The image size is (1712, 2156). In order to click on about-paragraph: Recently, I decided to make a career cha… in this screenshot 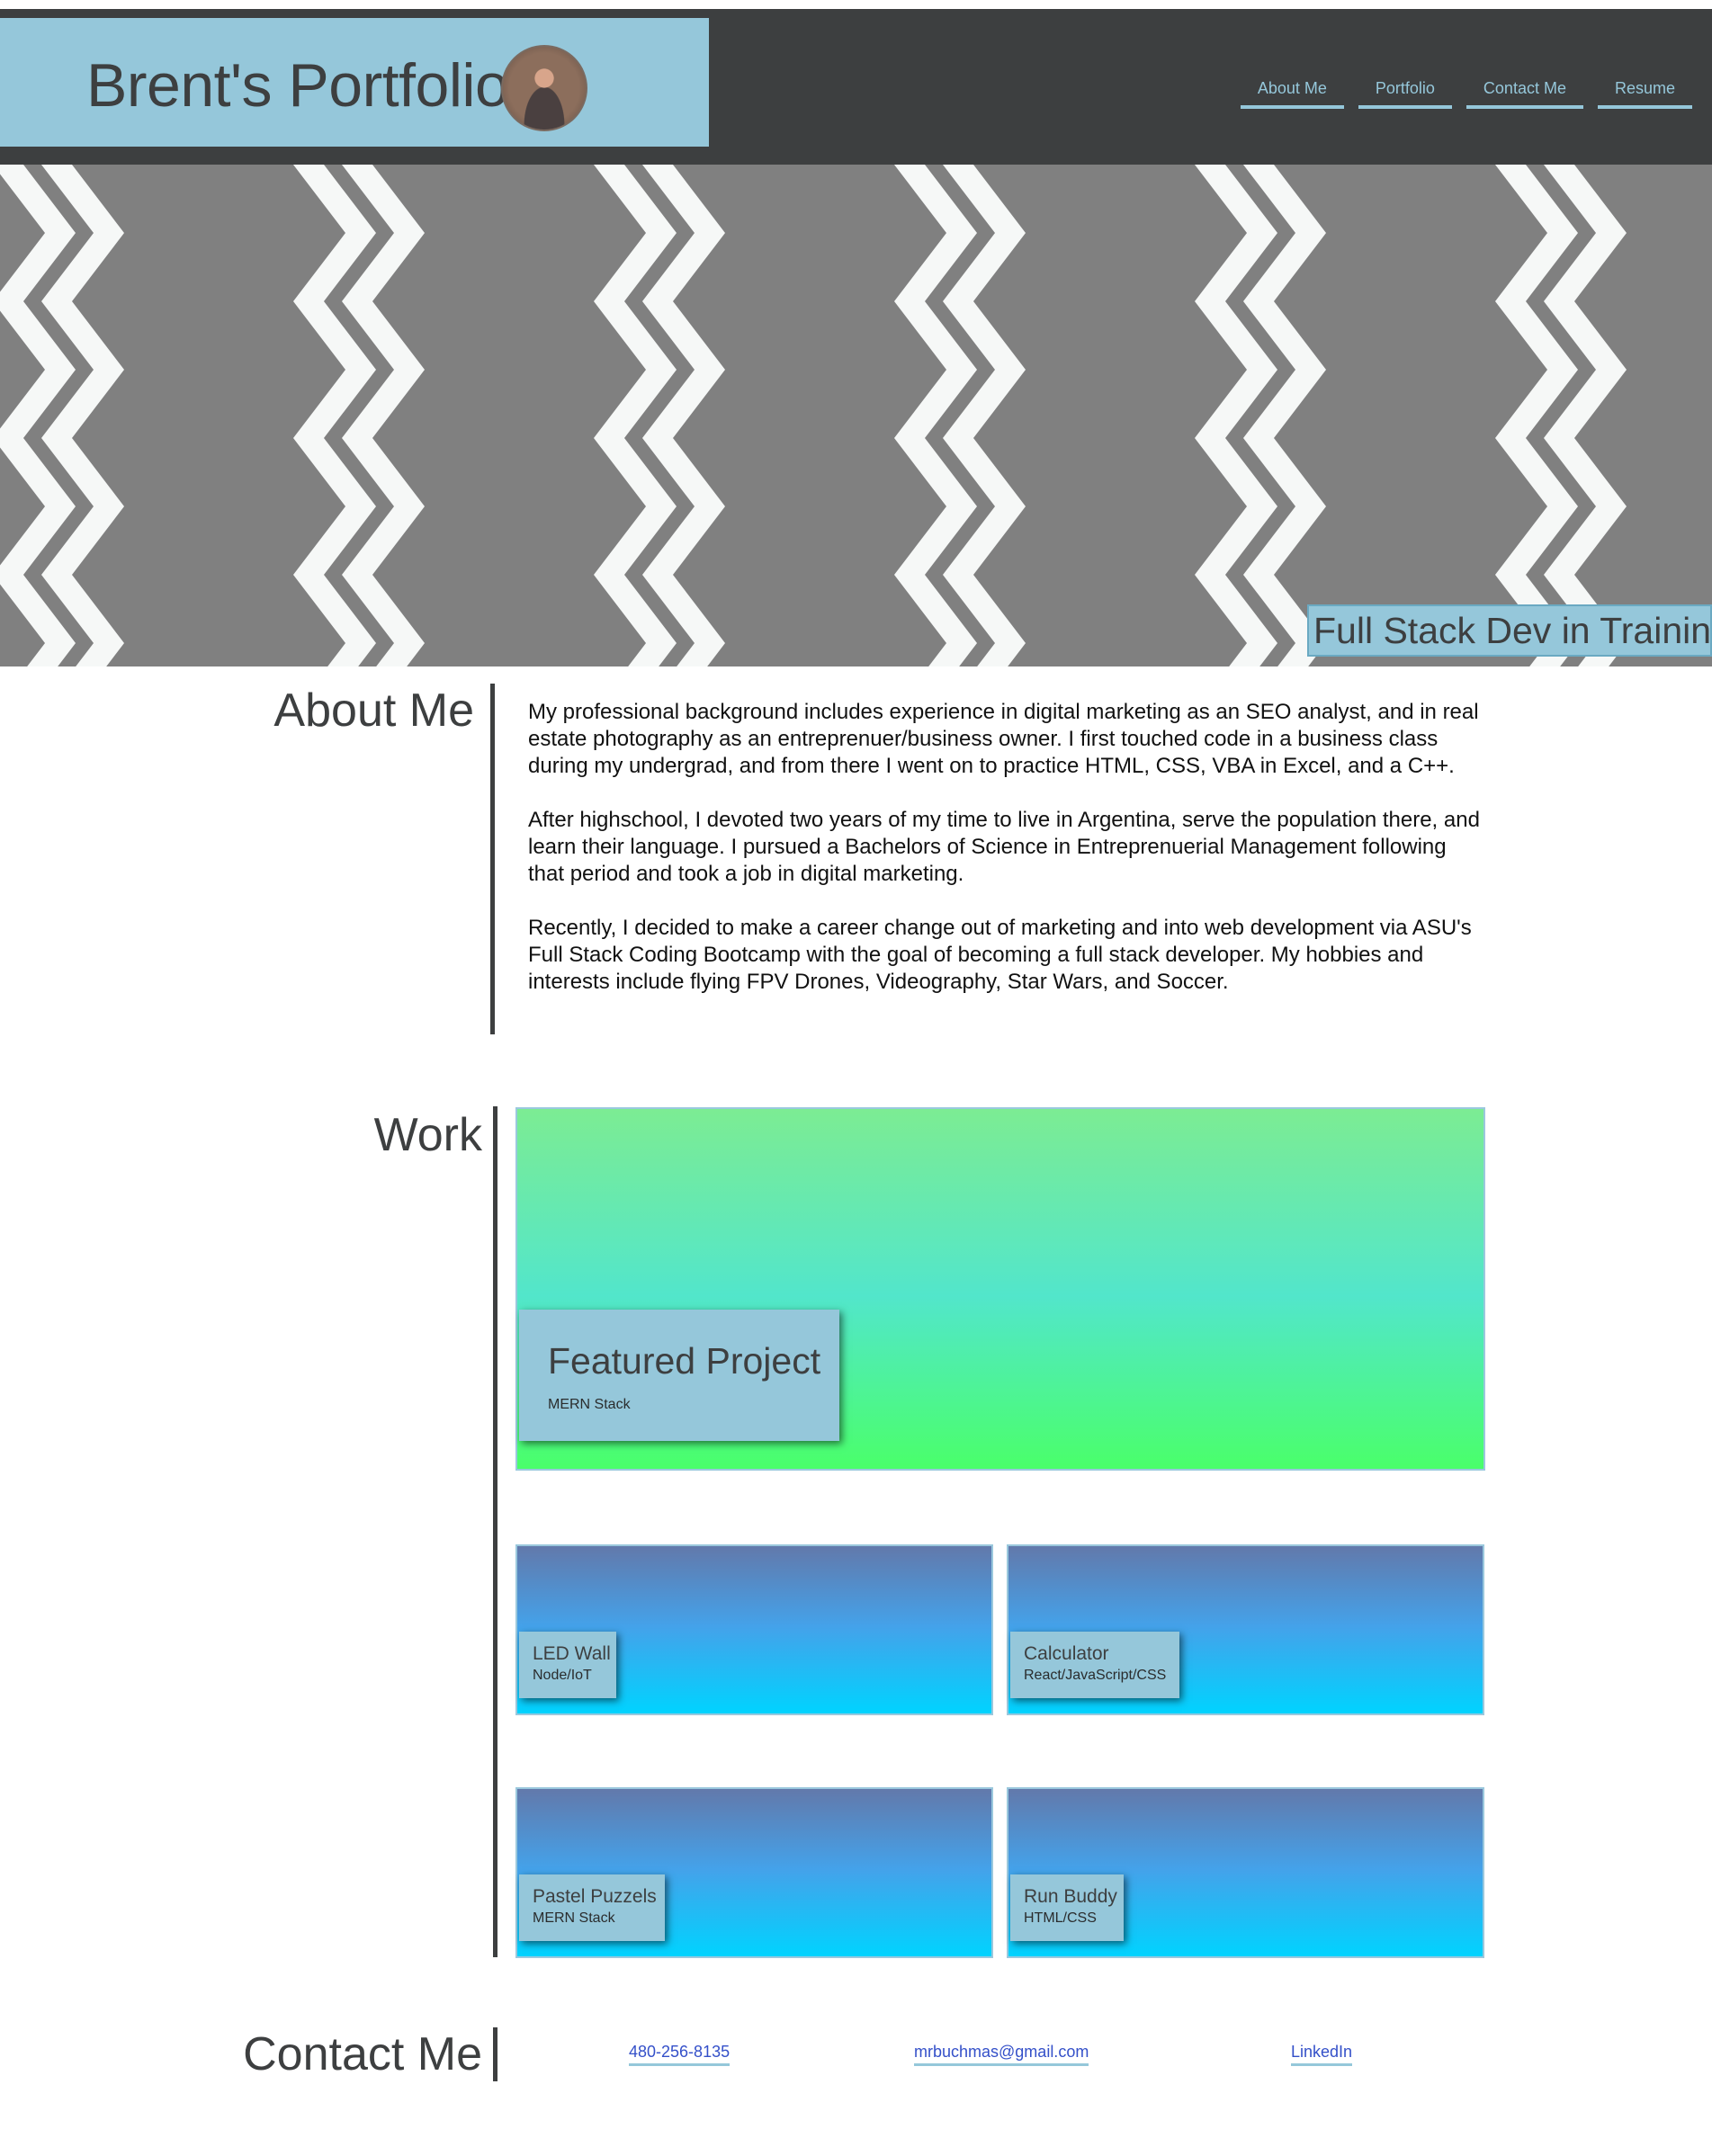, I will do `click(1000, 955)`.